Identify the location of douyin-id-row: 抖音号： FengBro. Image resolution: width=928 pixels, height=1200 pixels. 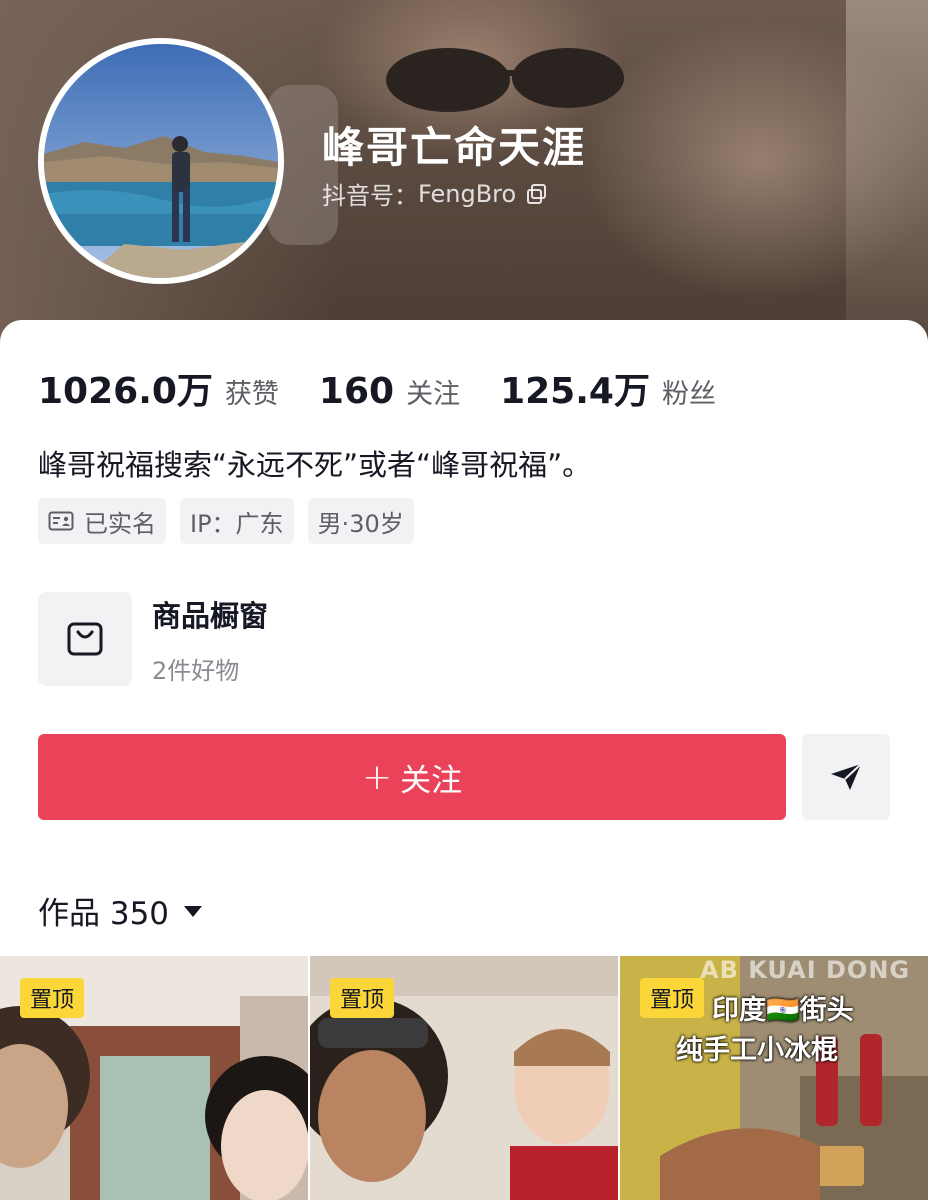
(435, 193).